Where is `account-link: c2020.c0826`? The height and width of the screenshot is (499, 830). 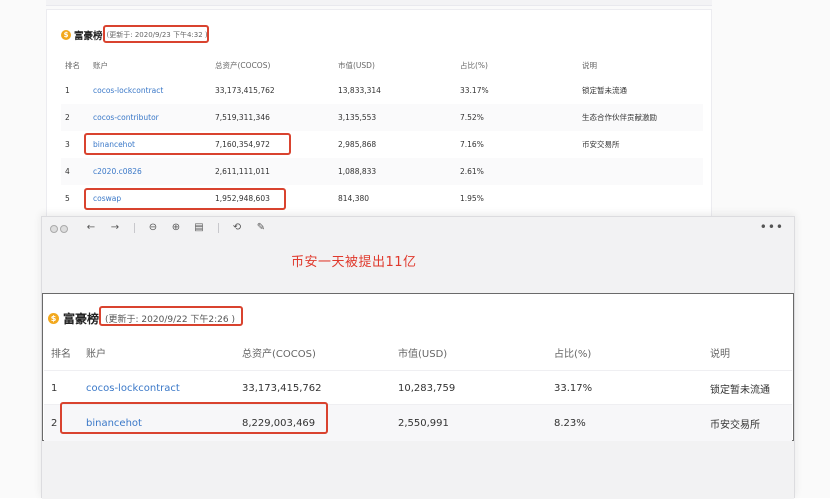 account-link: c2020.c0826 is located at coordinates (117, 171).